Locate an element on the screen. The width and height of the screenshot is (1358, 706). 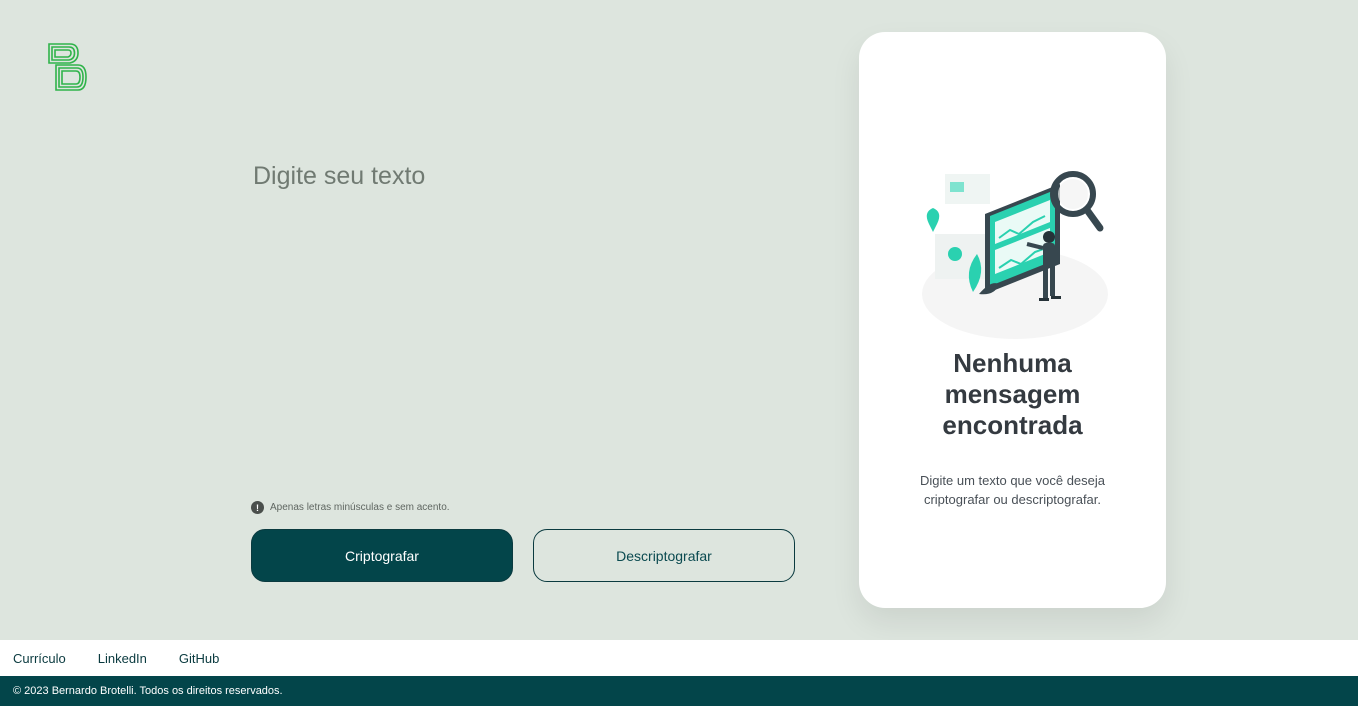
magnifier-illustration is located at coordinates (1015, 255).